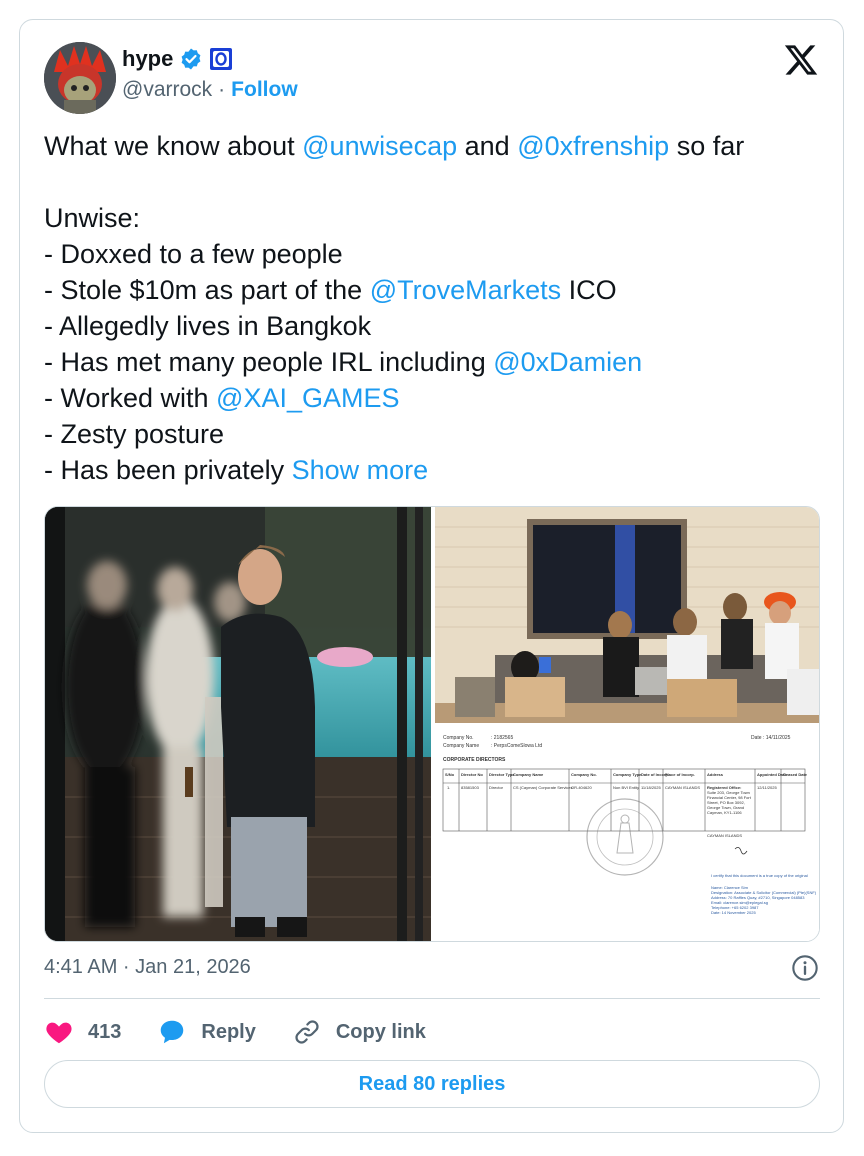  What do you see at coordinates (434, 398) in the screenshot?
I see `list-item: - Worked with @XAI_GAMES` at bounding box center [434, 398].